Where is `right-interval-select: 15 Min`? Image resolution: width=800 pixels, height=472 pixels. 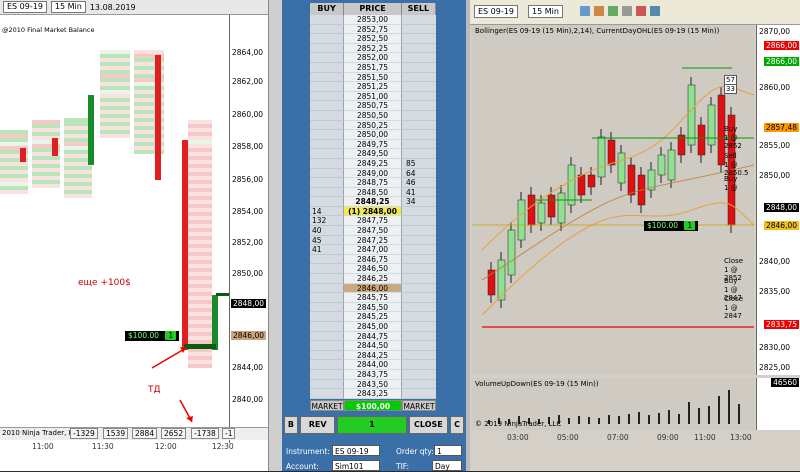
right-interval-select: 15 Min is located at coordinates (545, 11).